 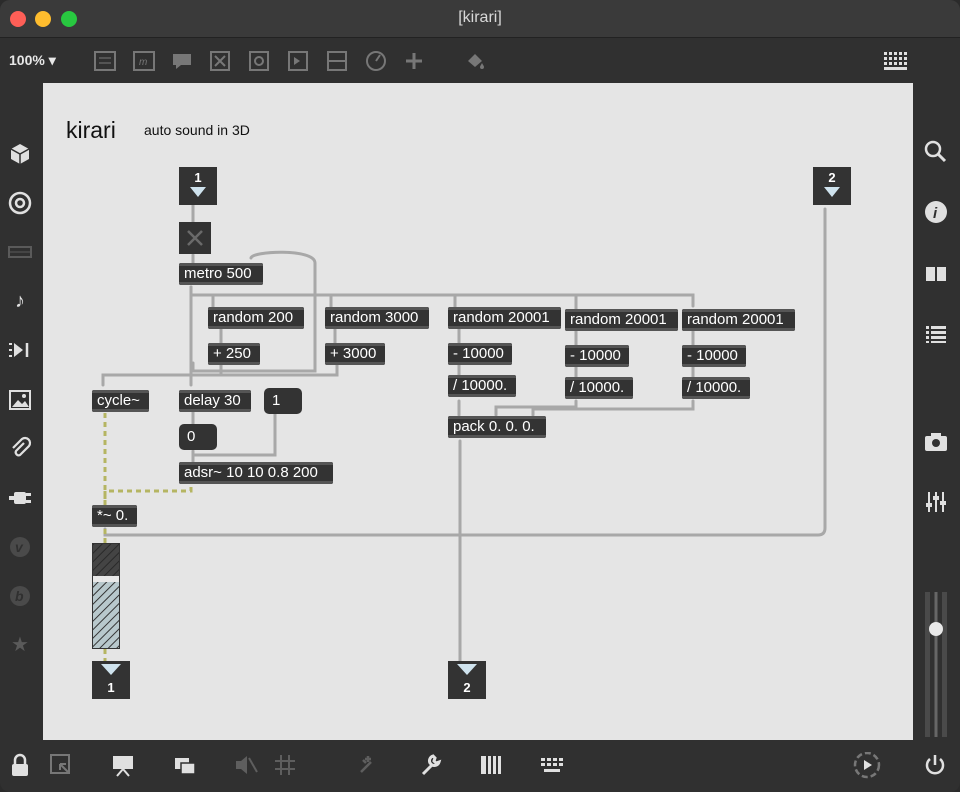 I want to click on gain-slider-fill, so click(x=106, y=596).